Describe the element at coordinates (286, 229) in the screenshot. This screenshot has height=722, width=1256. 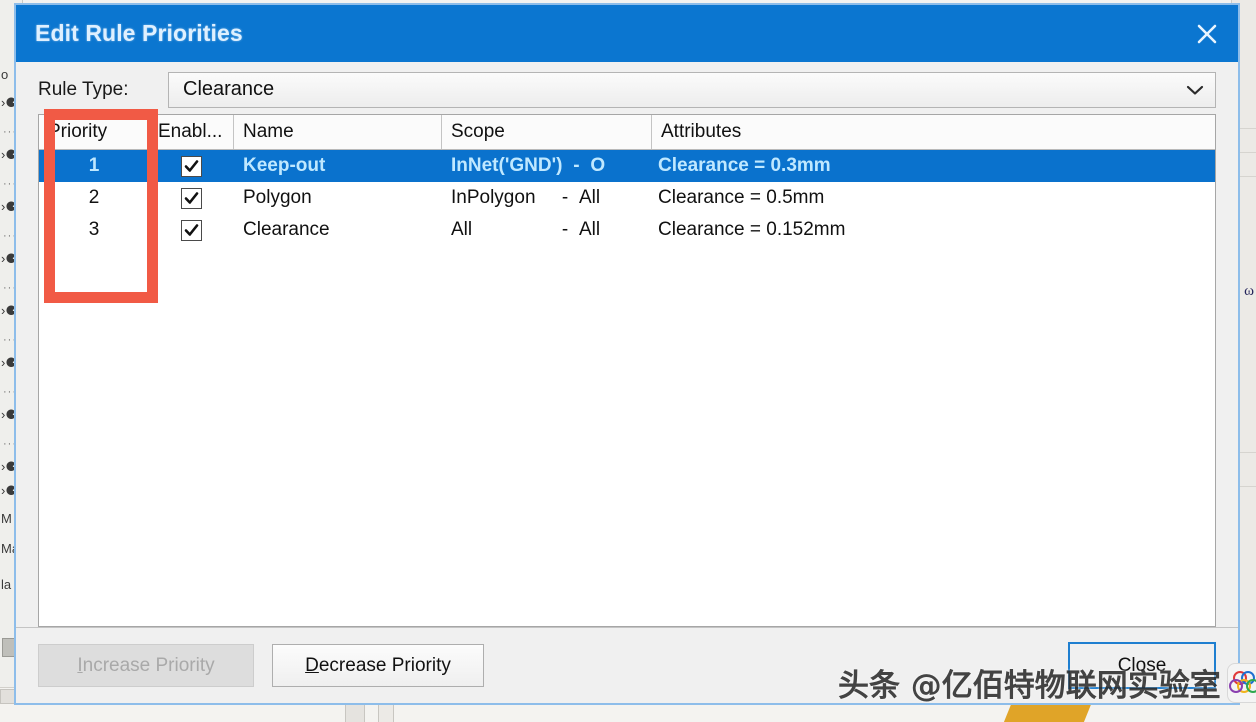
I see `cell-name: Clearance` at that location.